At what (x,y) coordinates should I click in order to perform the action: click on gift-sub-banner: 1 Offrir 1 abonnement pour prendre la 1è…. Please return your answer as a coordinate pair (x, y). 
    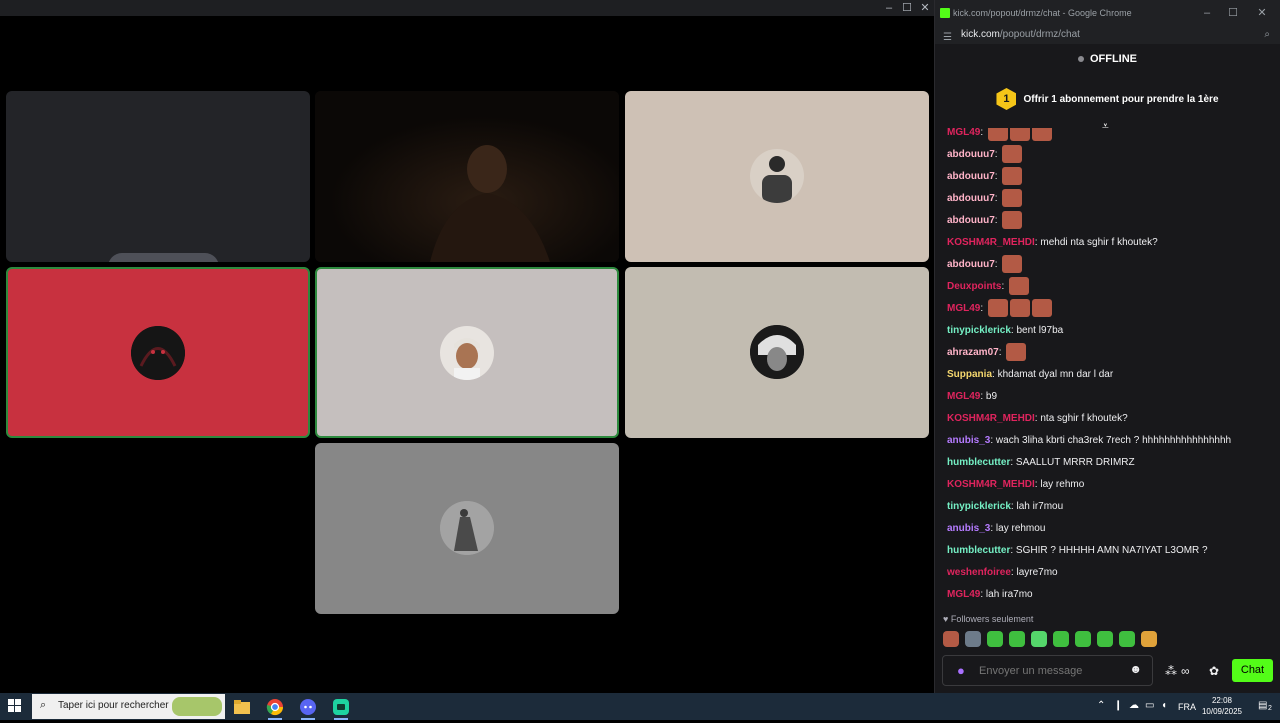
    Looking at the image, I should click on (1107, 99).